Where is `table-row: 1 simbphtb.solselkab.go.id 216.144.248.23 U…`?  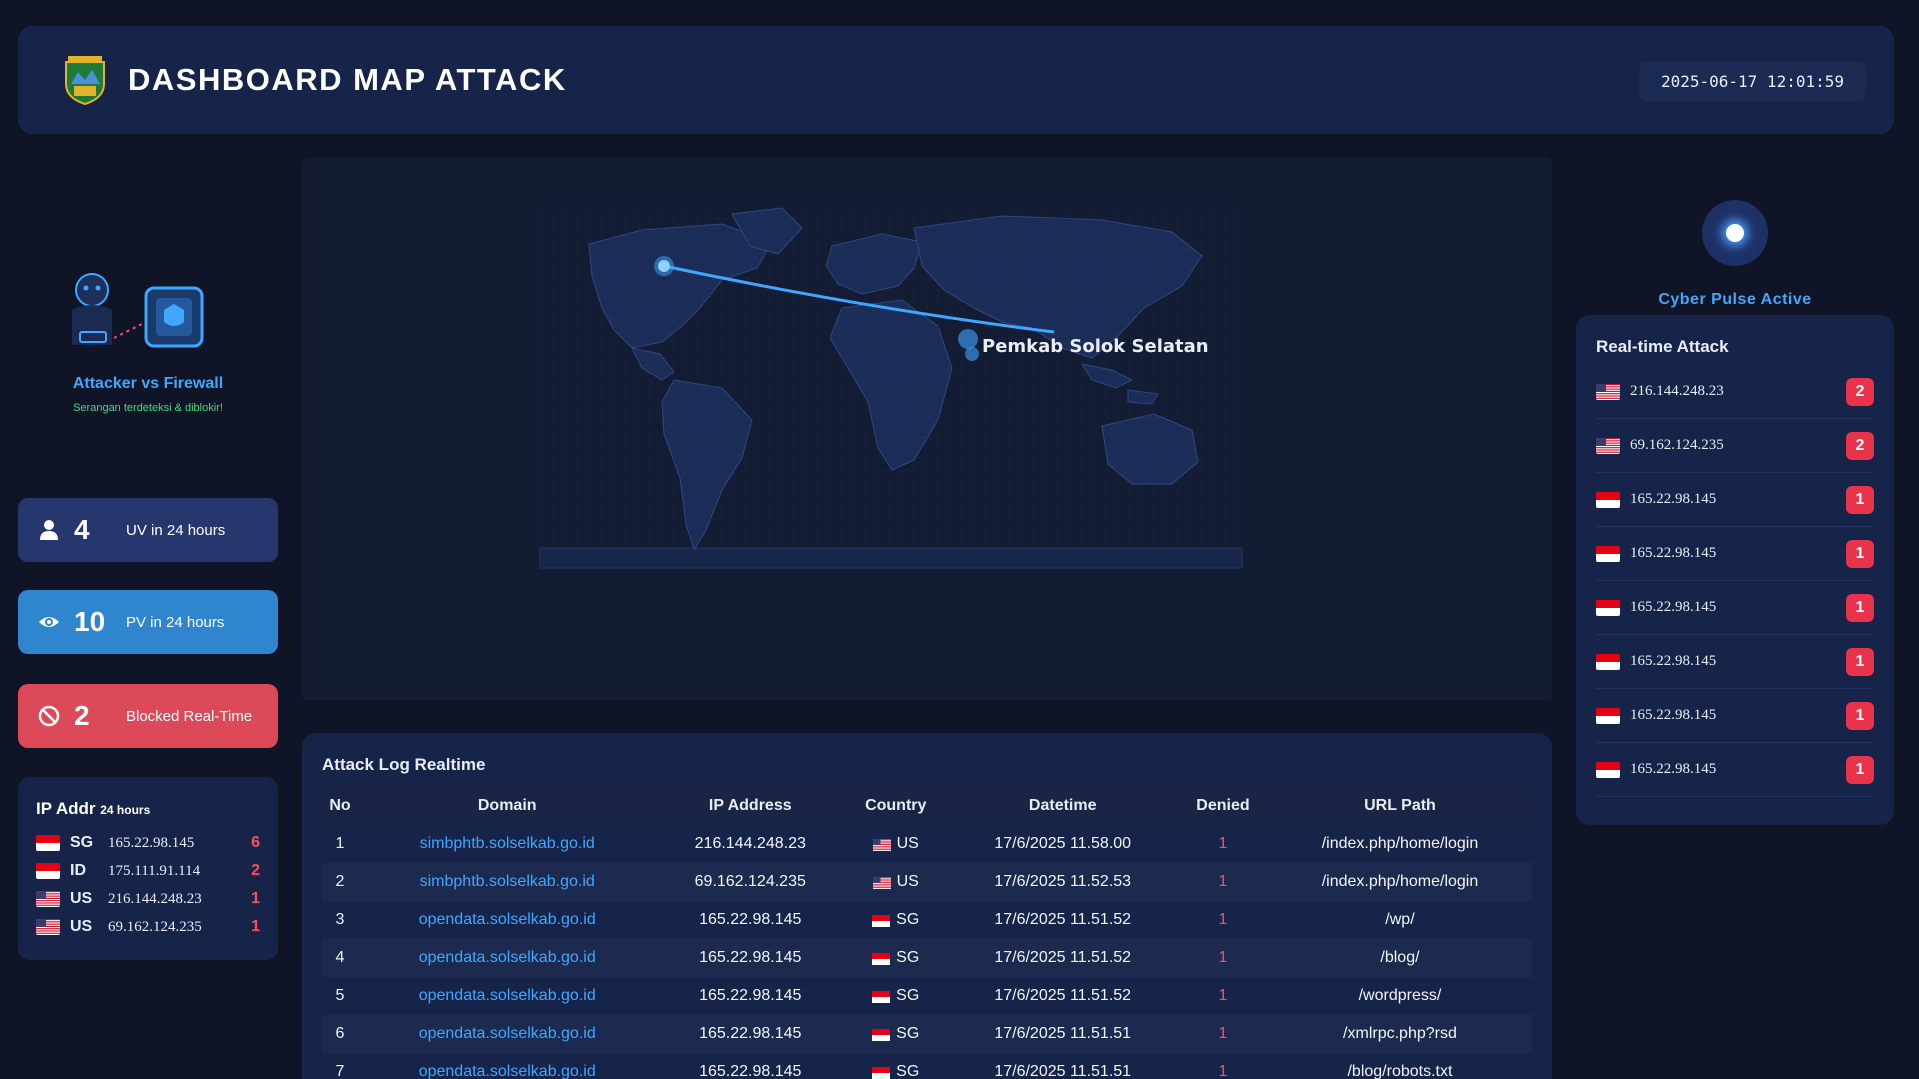
table-row: 1 simbphtb.solselkab.go.id 216.144.248.23 U… is located at coordinates (927, 844).